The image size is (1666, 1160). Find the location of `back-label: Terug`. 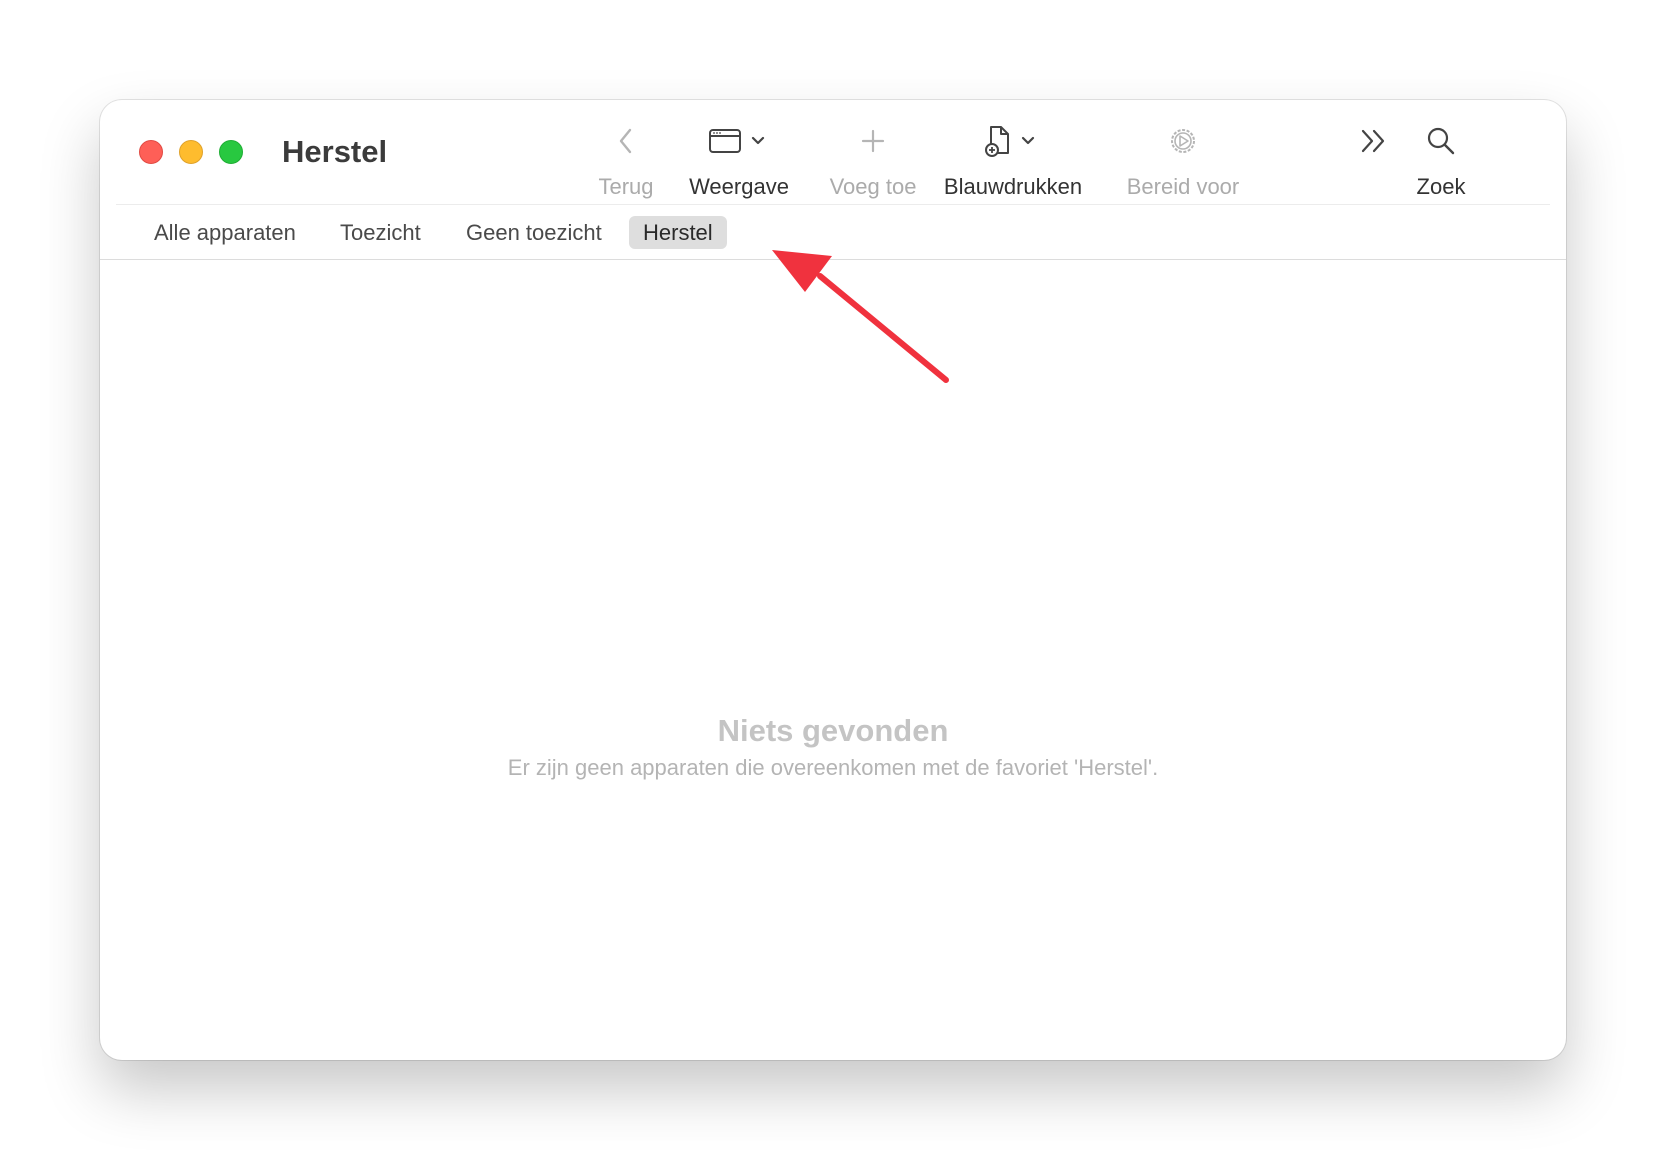

back-label: Terug is located at coordinates (626, 186).